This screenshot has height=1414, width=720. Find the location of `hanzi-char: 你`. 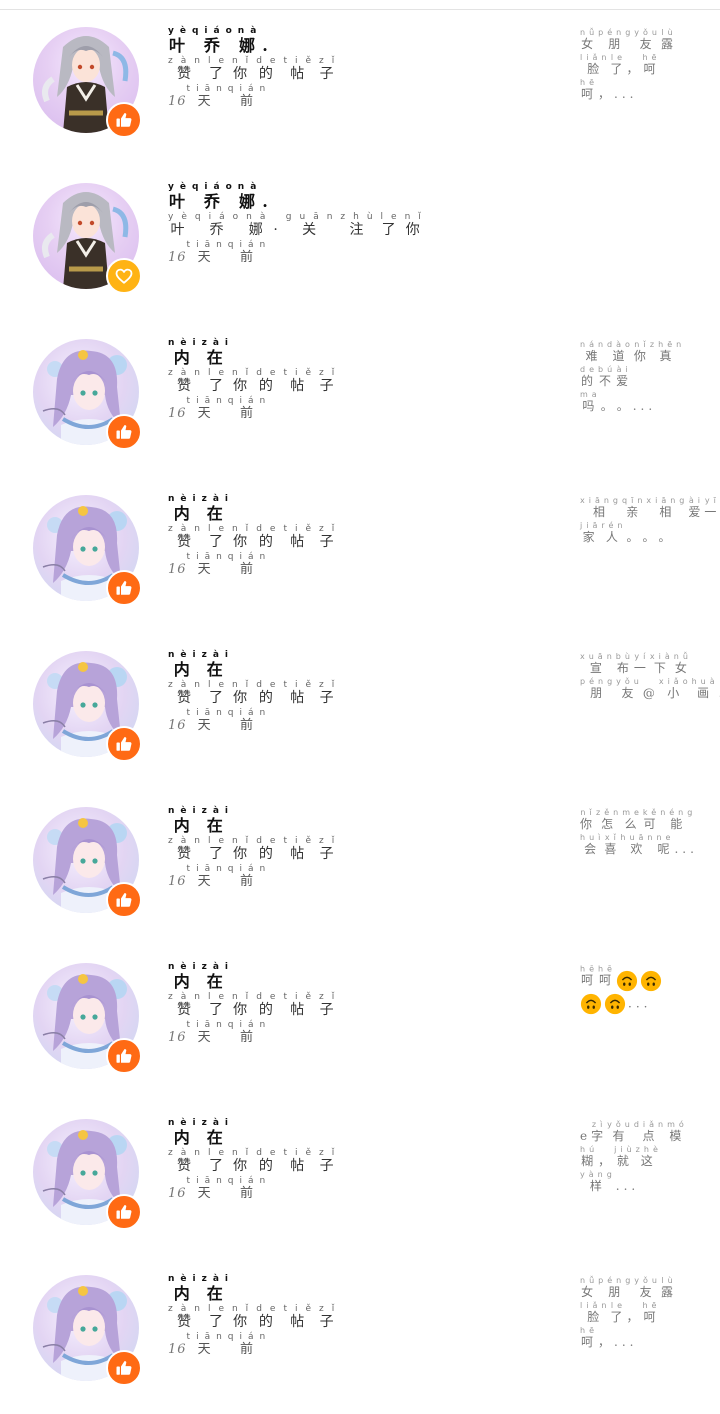

hanzi-char: 你 is located at coordinates (244, 542).